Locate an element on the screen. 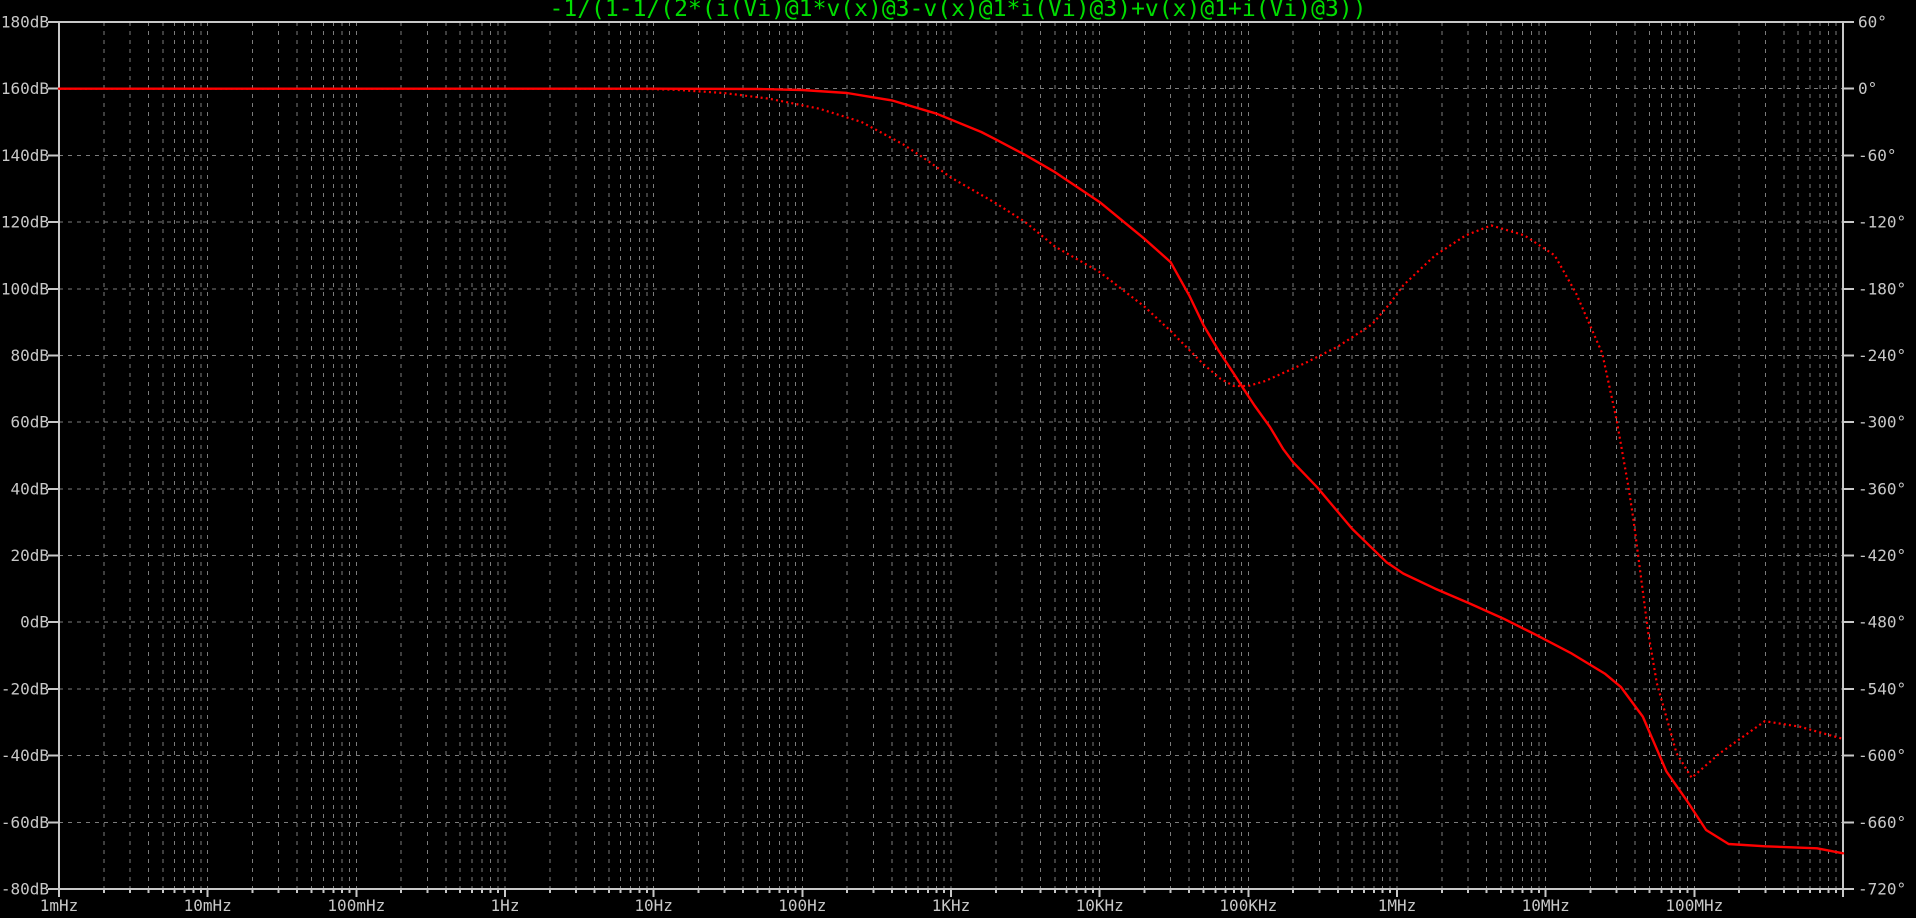  y-left-tick-label: -20dB is located at coordinates (25, 688).